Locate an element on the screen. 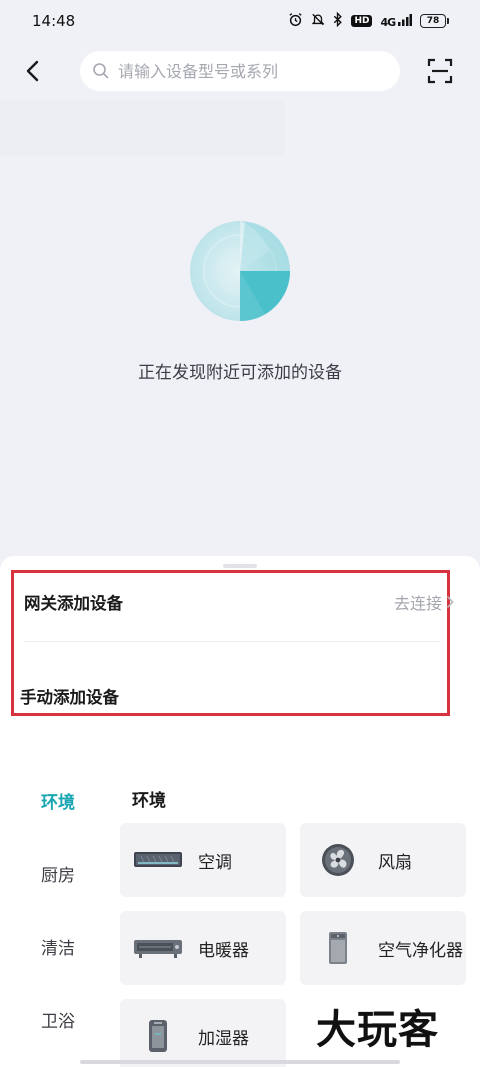 This screenshot has height=1067, width=480. top-bar is located at coordinates (240, 71).